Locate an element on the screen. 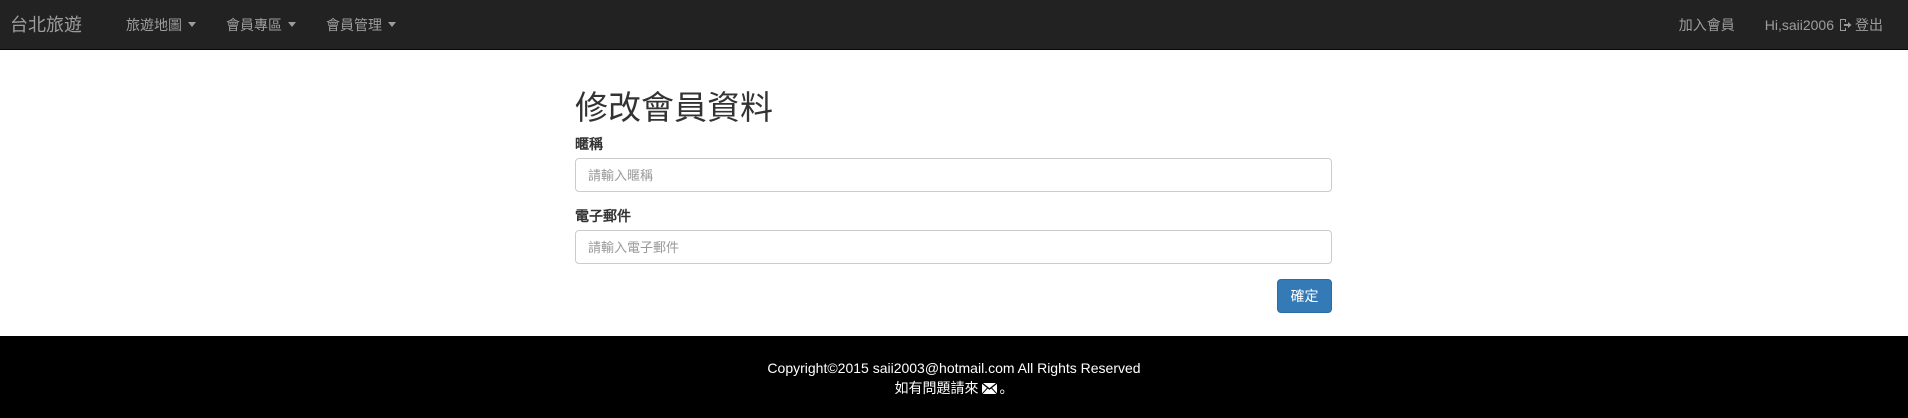  menu-member-management-label: 會員管理 is located at coordinates (354, 24).